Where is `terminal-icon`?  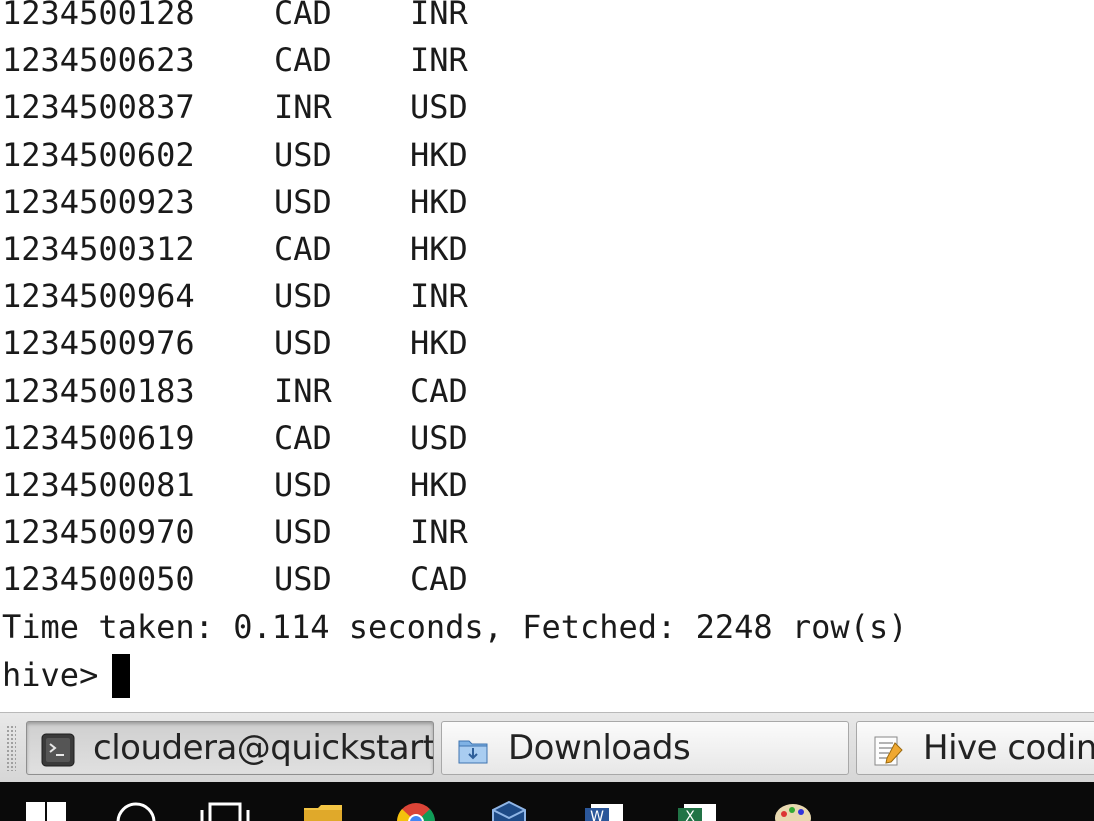
terminal-icon is located at coordinates (58, 750).